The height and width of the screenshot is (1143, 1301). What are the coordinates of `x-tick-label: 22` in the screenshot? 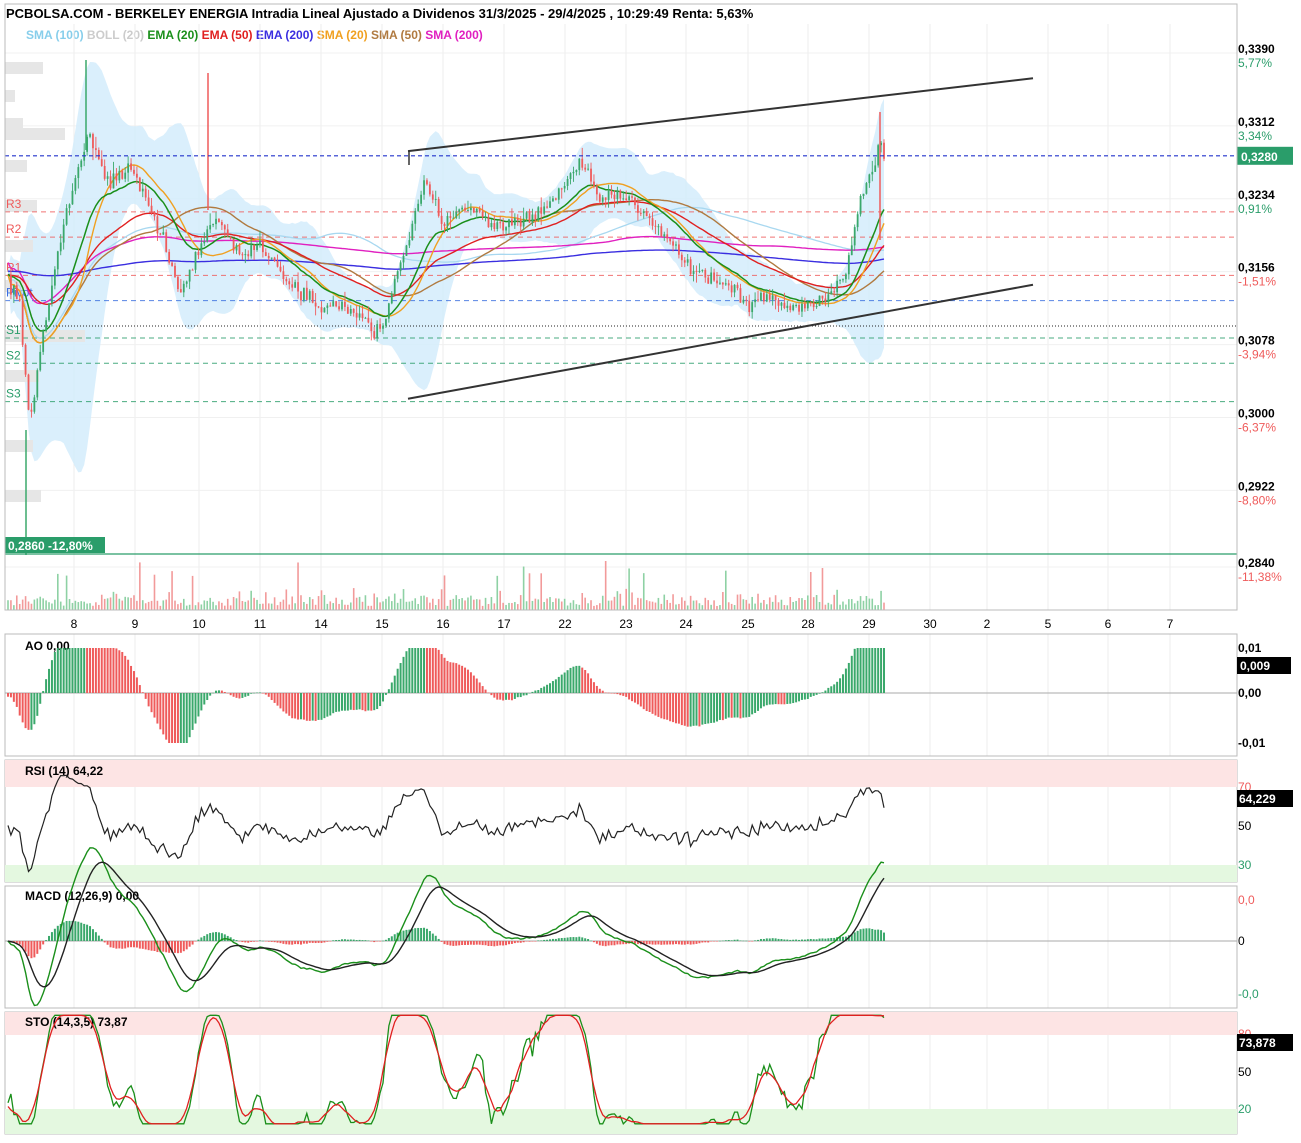 It's located at (565, 624).